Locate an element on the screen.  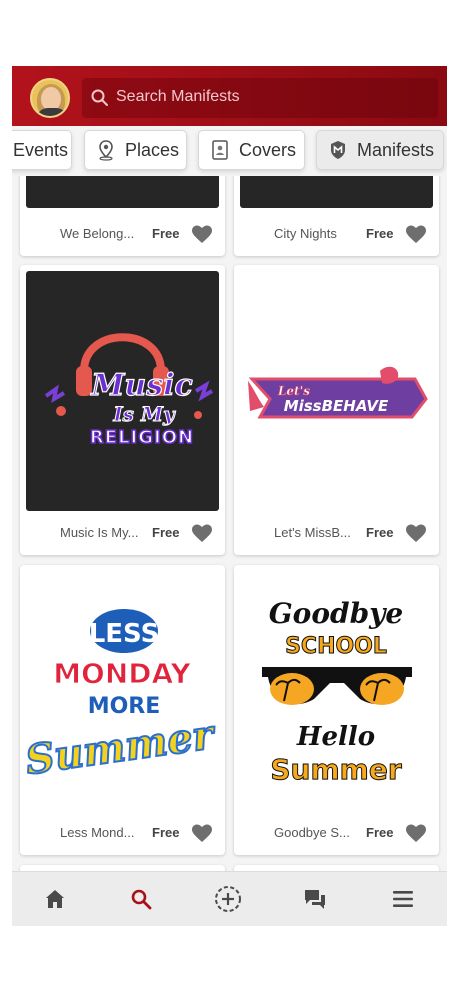
search-placeholder: Search Manifests is located at coordinates (178, 96).